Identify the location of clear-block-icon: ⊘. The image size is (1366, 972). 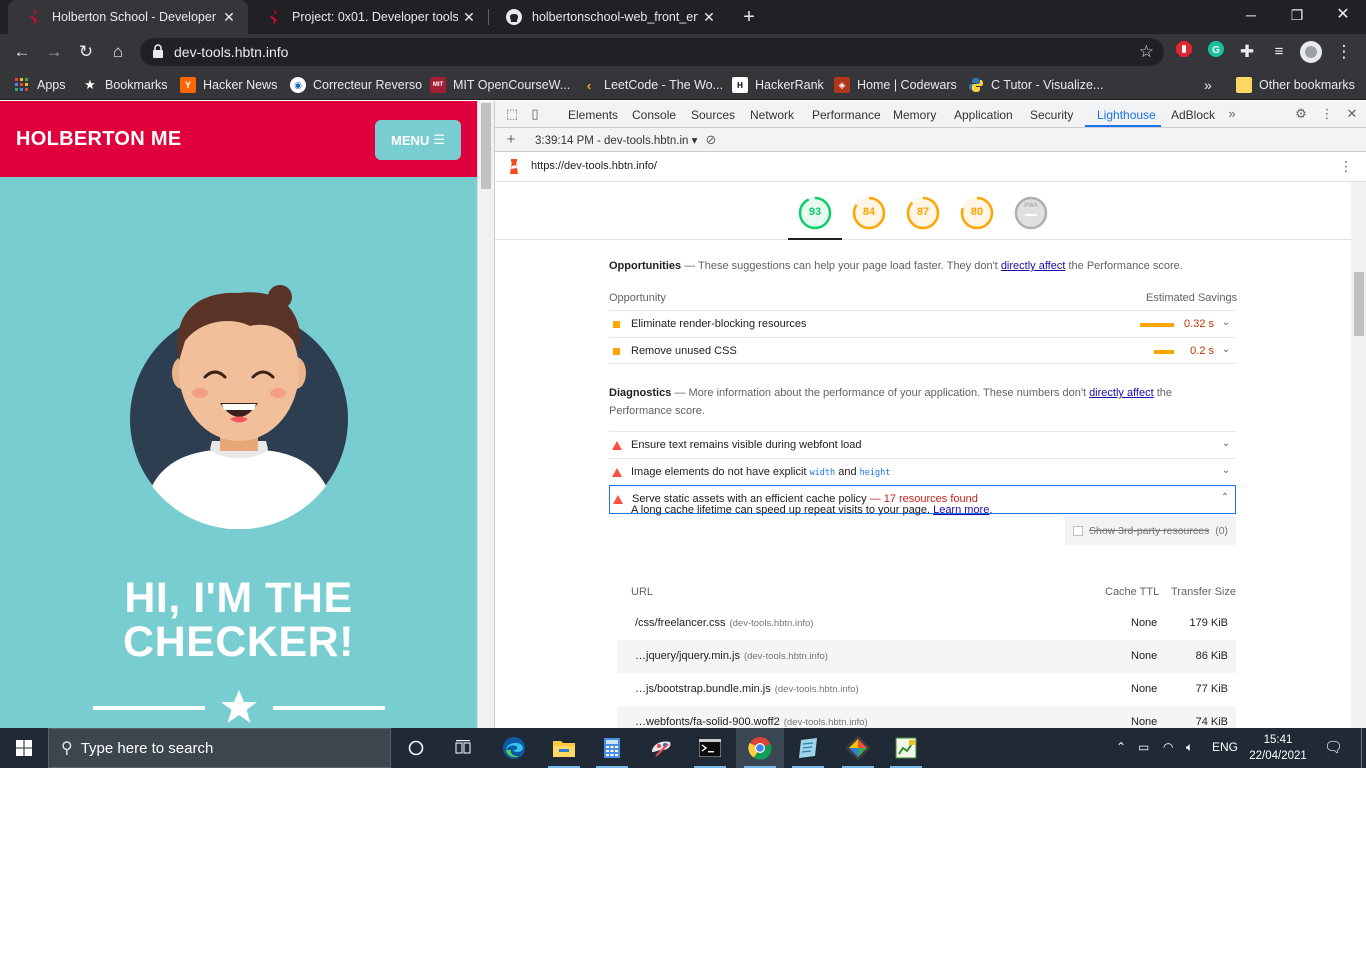
(711, 140).